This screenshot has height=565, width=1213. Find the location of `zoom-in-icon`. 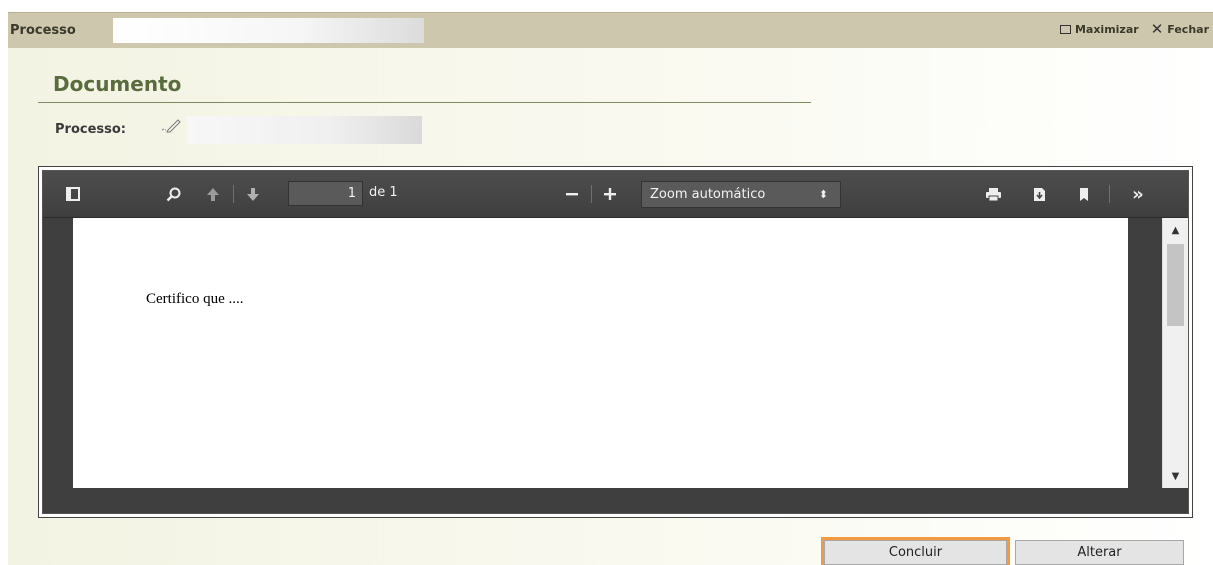

zoom-in-icon is located at coordinates (610, 194).